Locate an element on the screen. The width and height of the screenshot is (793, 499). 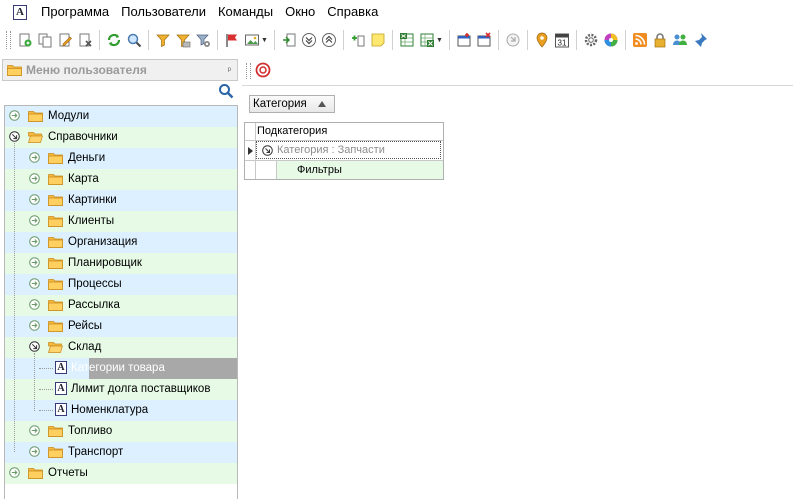
filter-clear-icon is located at coordinates (183, 40).